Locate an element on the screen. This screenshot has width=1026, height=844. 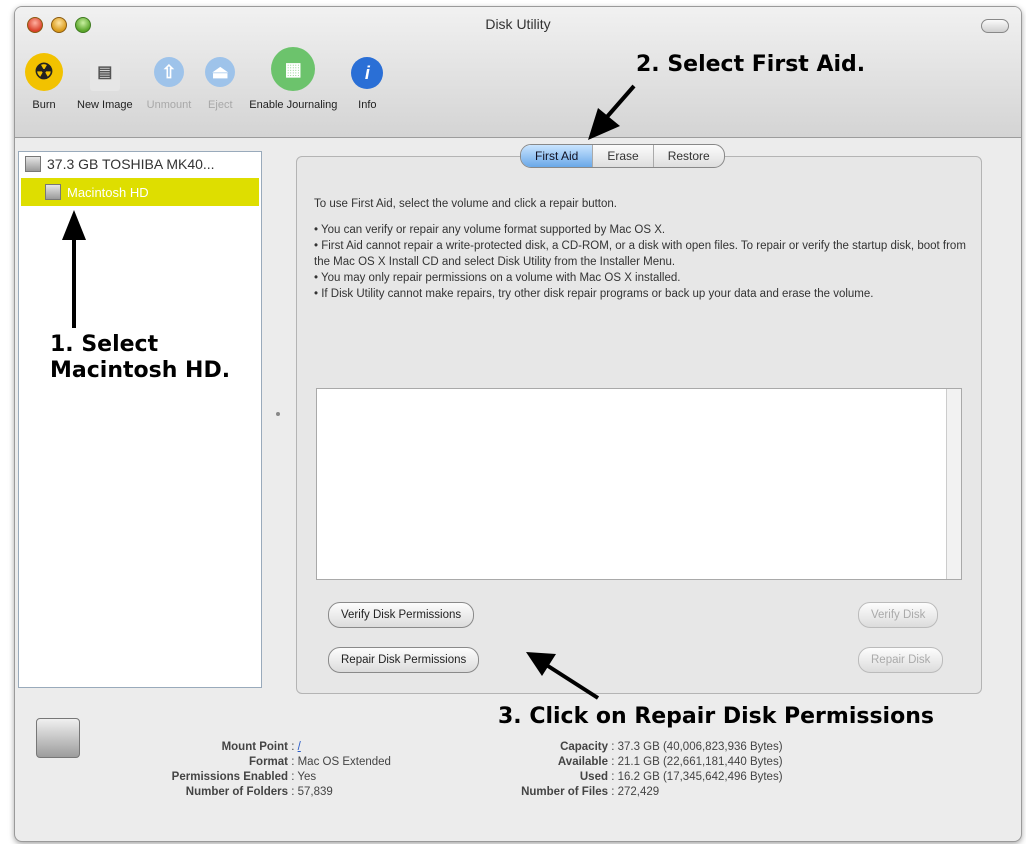
window-title: Disk Utility is located at coordinates (518, 24).